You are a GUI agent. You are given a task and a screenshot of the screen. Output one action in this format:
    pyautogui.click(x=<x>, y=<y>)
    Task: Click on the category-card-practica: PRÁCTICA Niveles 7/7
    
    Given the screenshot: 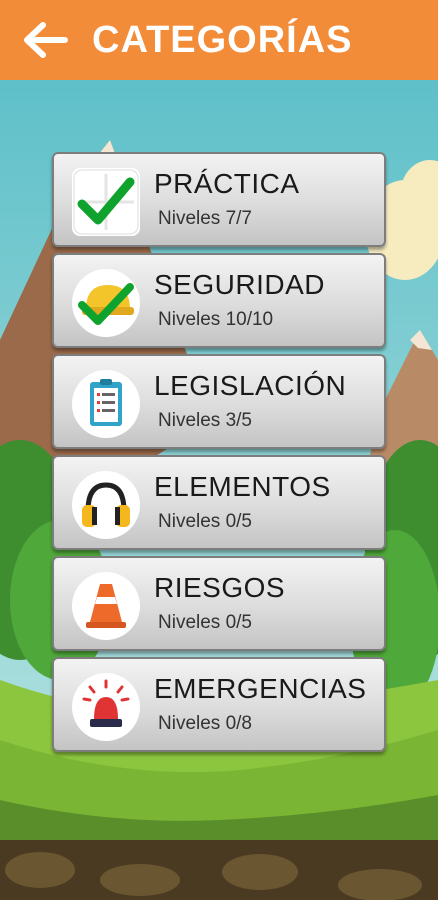 What is the action you would take?
    pyautogui.click(x=219, y=199)
    